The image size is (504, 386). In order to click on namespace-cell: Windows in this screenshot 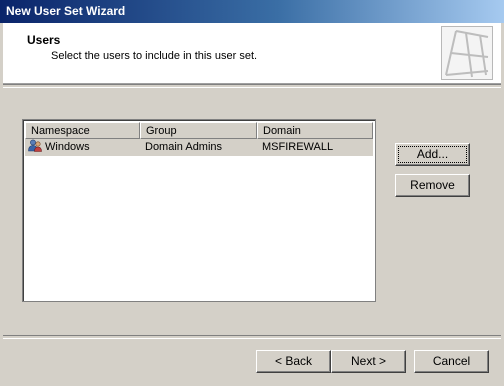, I will do `click(82, 147)`.